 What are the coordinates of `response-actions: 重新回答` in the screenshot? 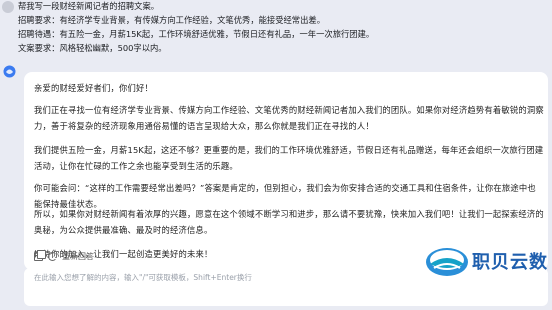 It's located at (64, 256).